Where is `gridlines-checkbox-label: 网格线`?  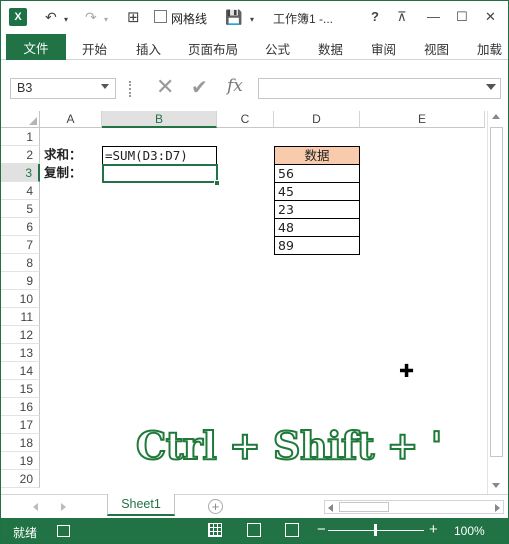
gridlines-checkbox-label: 网格线 is located at coordinates (189, 19).